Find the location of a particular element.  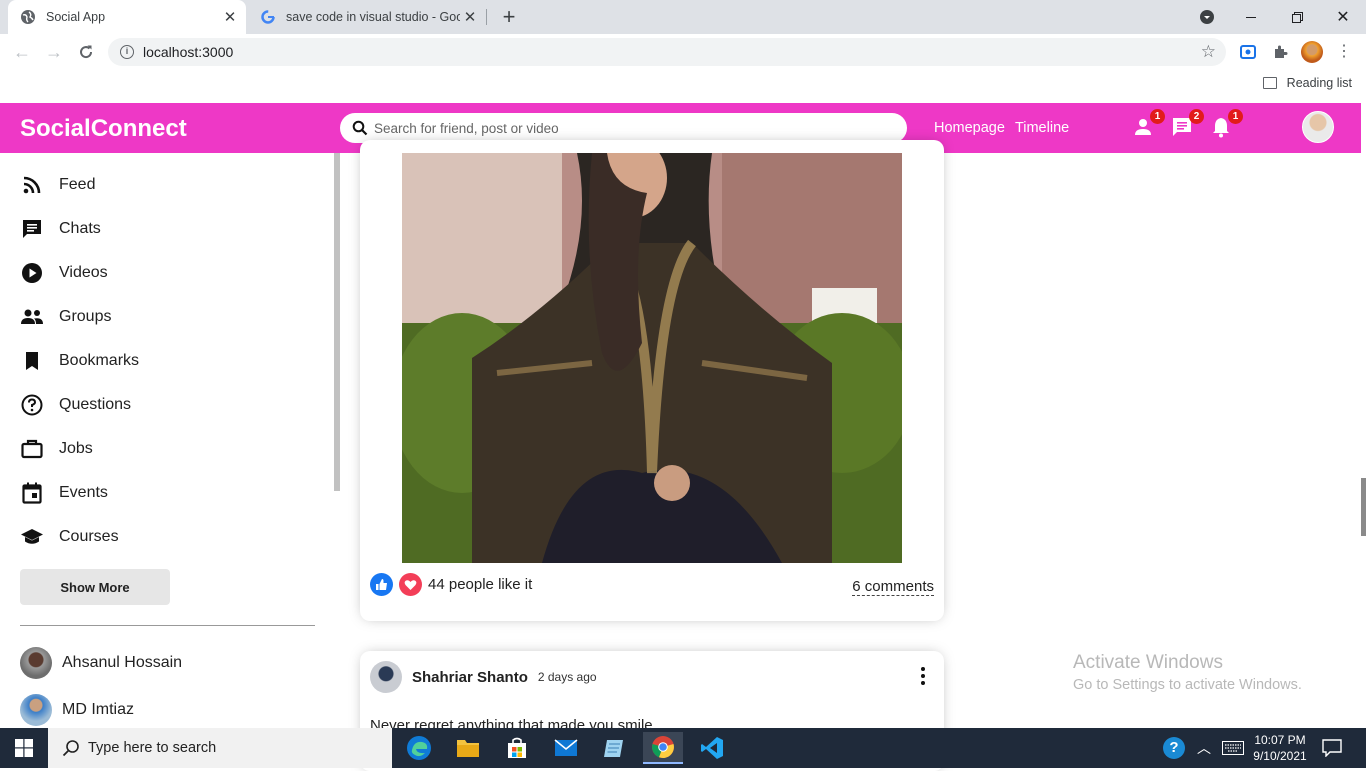

sidebar-item-chats: Chats is located at coordinates (60, 229).